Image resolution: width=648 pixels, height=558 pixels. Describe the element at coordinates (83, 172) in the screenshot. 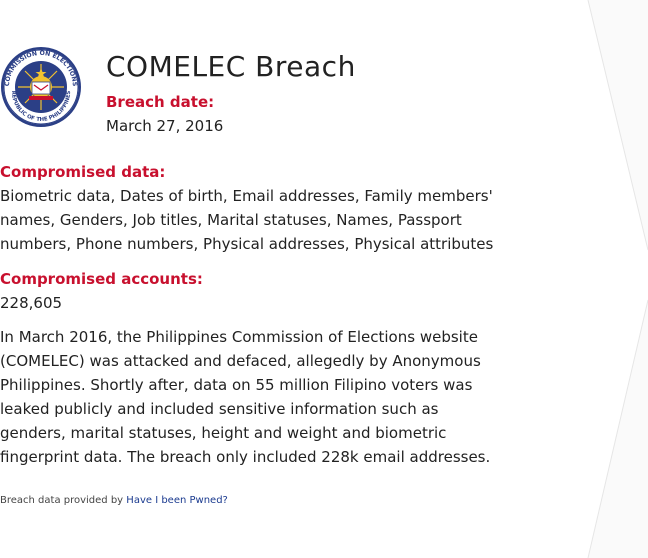

I see `compromised-data-label: Compromised data:` at that location.